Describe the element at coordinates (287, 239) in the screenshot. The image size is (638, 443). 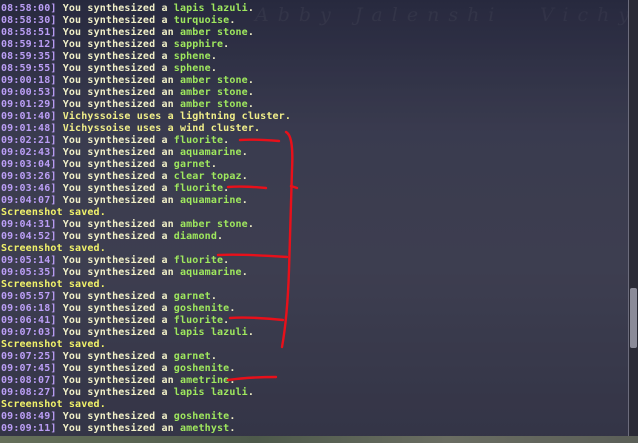
I see `annotation-bracket` at that location.